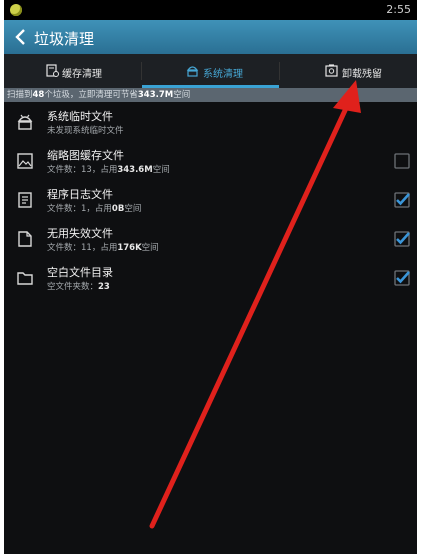 This screenshot has height=554, width=423. I want to click on subtitle-value: 23, so click(104, 287).